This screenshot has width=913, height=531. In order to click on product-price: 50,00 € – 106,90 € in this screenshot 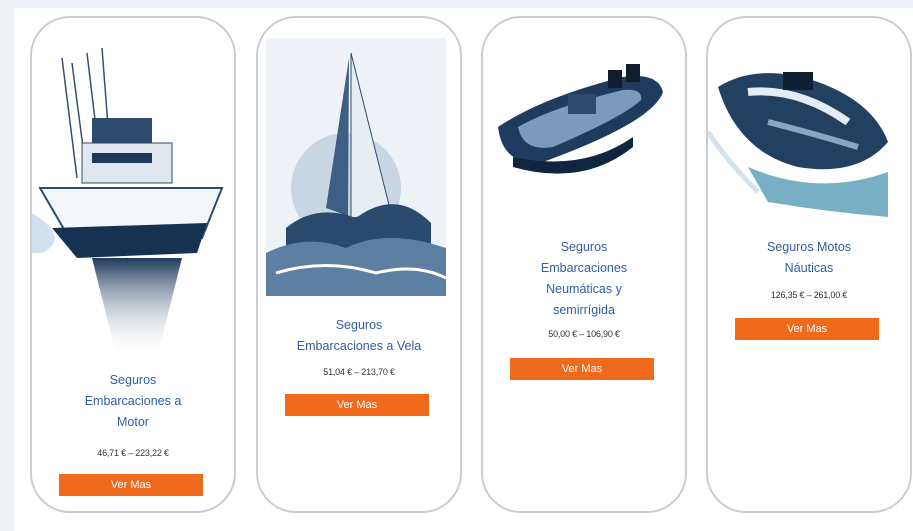, I will do `click(584, 334)`.